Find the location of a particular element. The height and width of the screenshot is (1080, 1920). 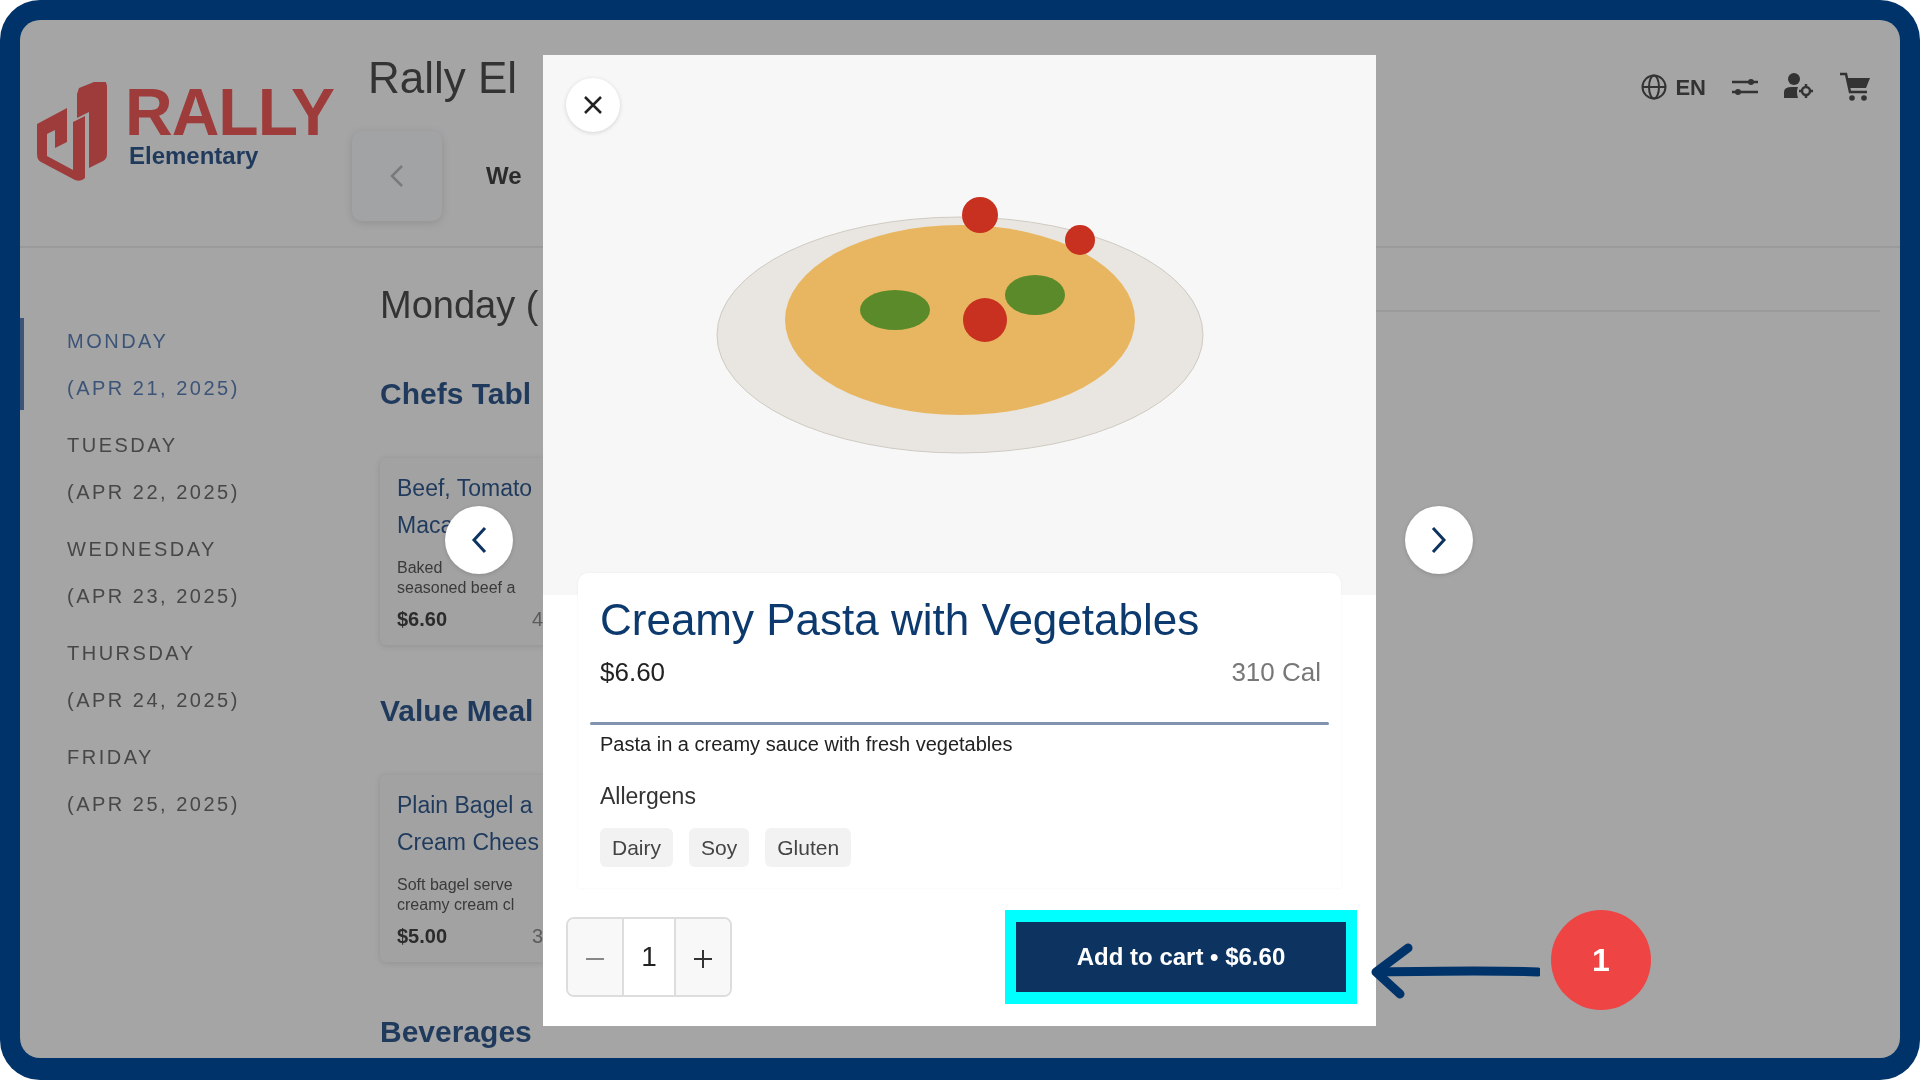

menu-item-card: Plain Bagel a Cream Chees Soft bagel serve creamy cream cl $5.00 3 is located at coordinates (462, 868).